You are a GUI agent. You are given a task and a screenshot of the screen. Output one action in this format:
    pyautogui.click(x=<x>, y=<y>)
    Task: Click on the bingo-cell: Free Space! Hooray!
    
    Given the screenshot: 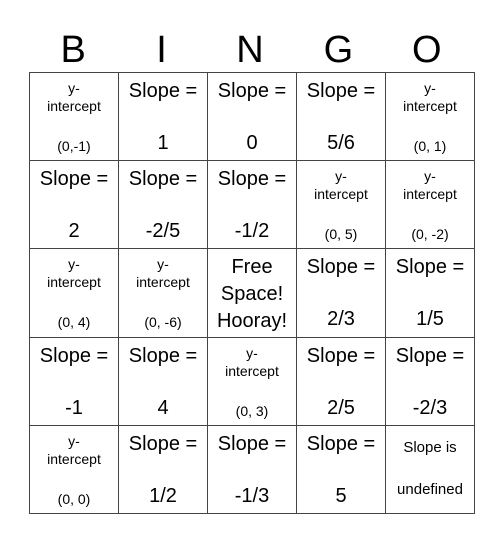 What is the action you would take?
    pyautogui.click(x=252, y=293)
    